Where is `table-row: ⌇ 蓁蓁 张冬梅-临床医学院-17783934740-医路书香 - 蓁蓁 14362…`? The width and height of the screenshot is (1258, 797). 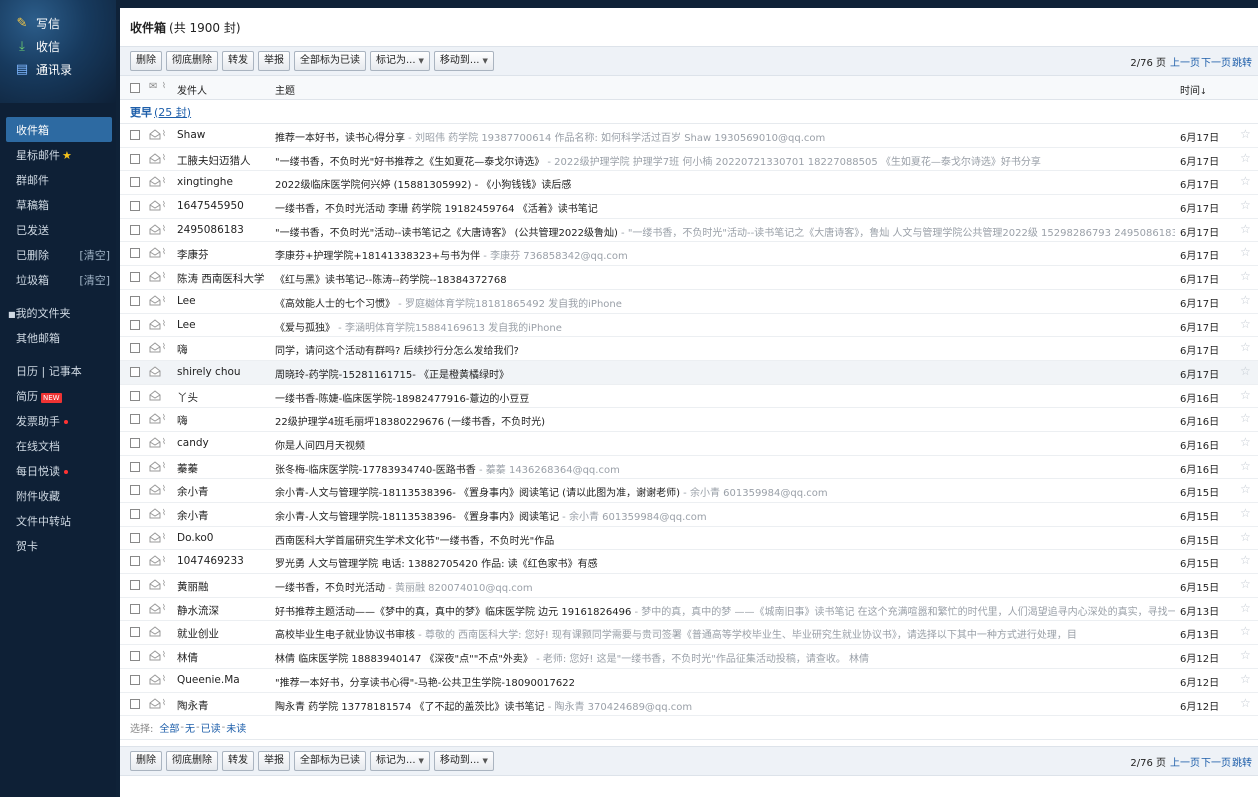
table-row: ⌇ 蓁蓁 张冬梅-临床医学院-17783934740-医路书香 - 蓁蓁 14362… is located at coordinates (689, 468).